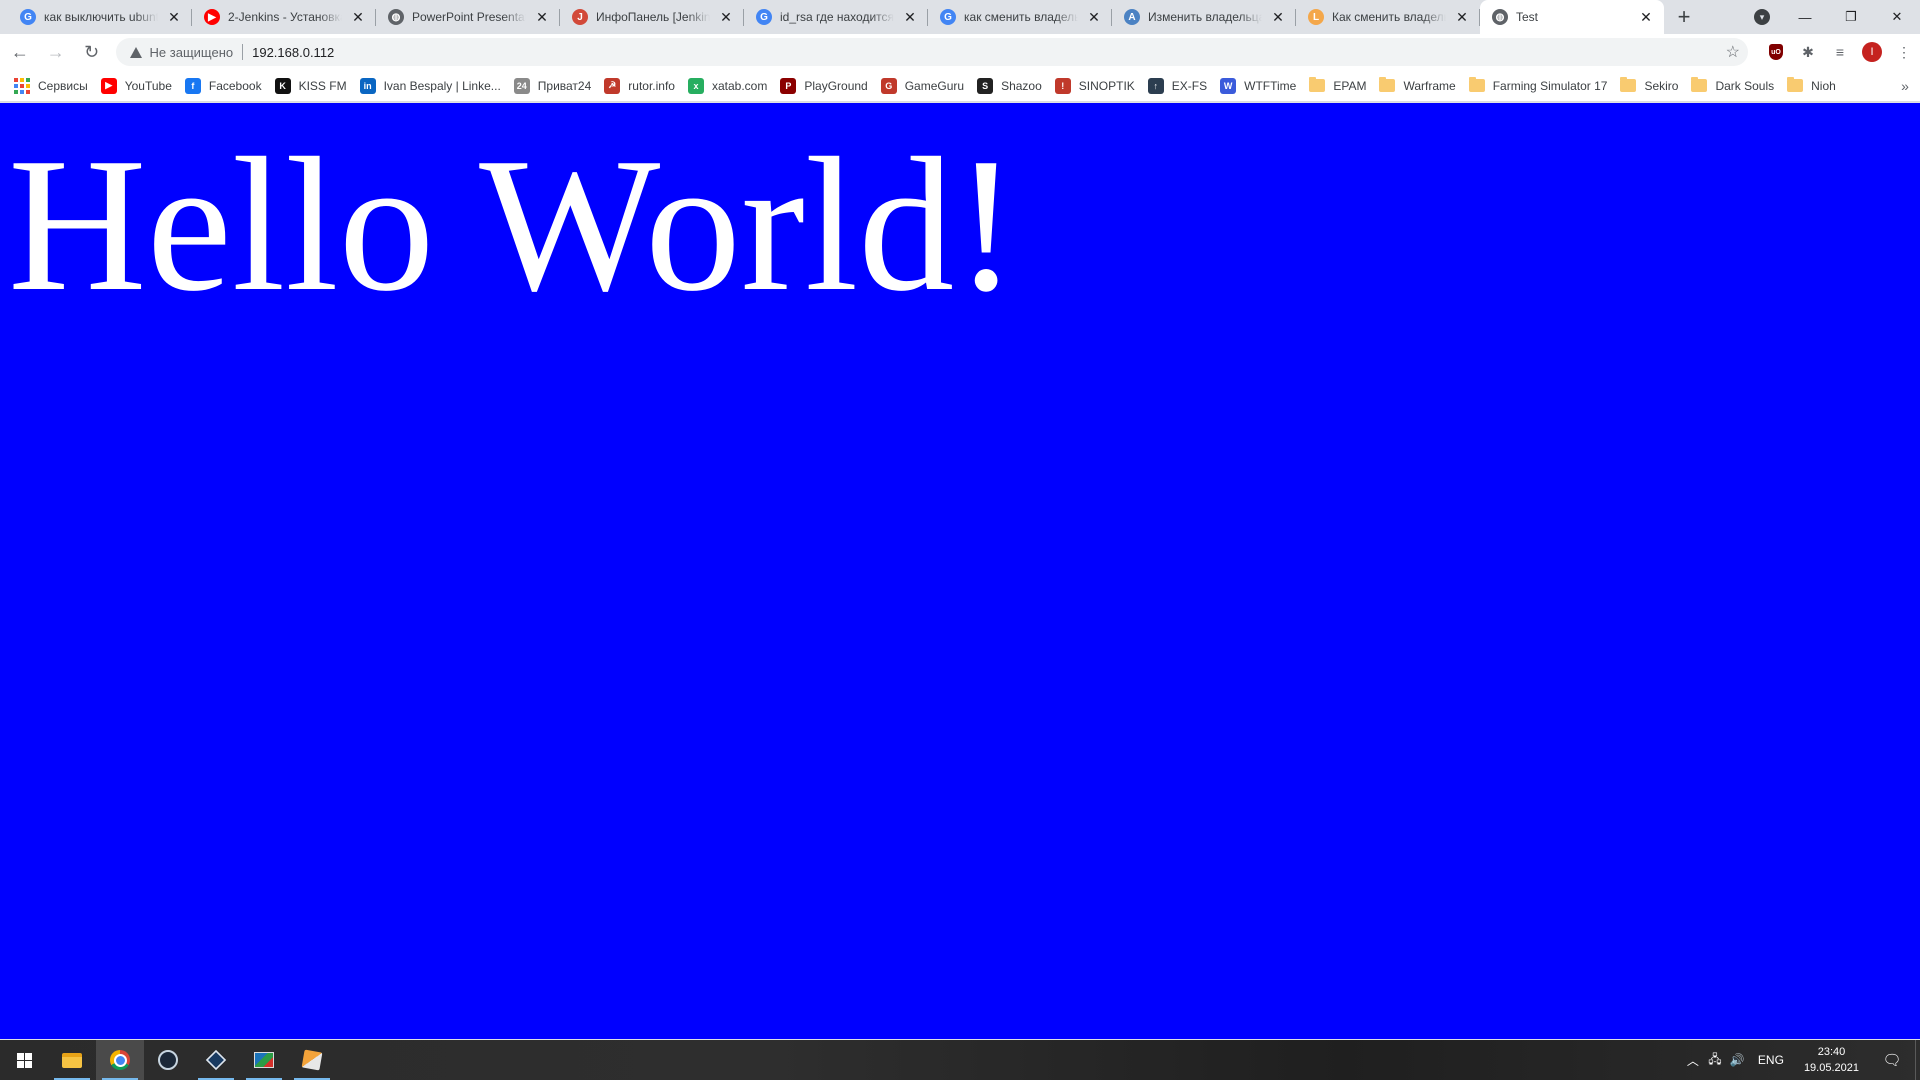 This screenshot has width=1920, height=1080. Describe the element at coordinates (235, 85) in the screenshot. I see `bookmark-label: Facebook` at that location.